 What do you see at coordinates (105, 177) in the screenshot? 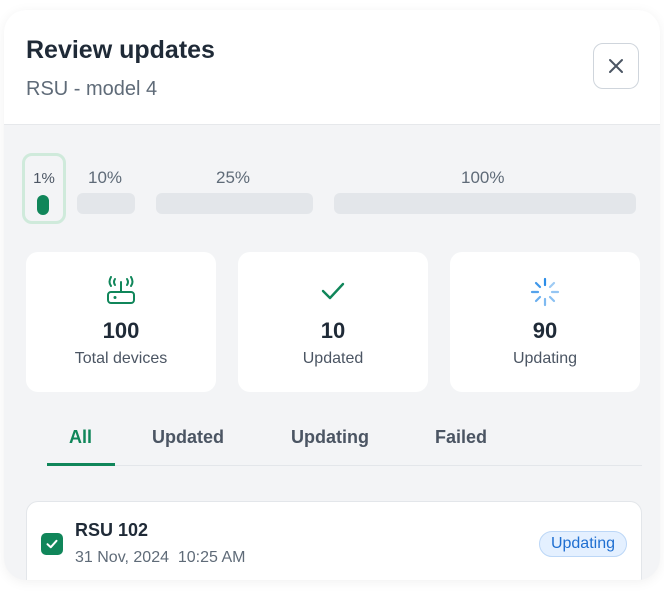
I see `stage-label: 10%` at bounding box center [105, 177].